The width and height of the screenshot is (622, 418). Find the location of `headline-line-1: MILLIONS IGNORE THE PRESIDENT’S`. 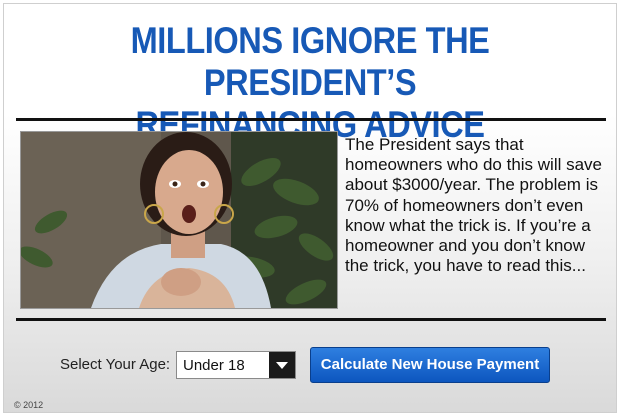

headline-line-1: MILLIONS IGNORE THE PRESIDENT’S is located at coordinates (310, 61).